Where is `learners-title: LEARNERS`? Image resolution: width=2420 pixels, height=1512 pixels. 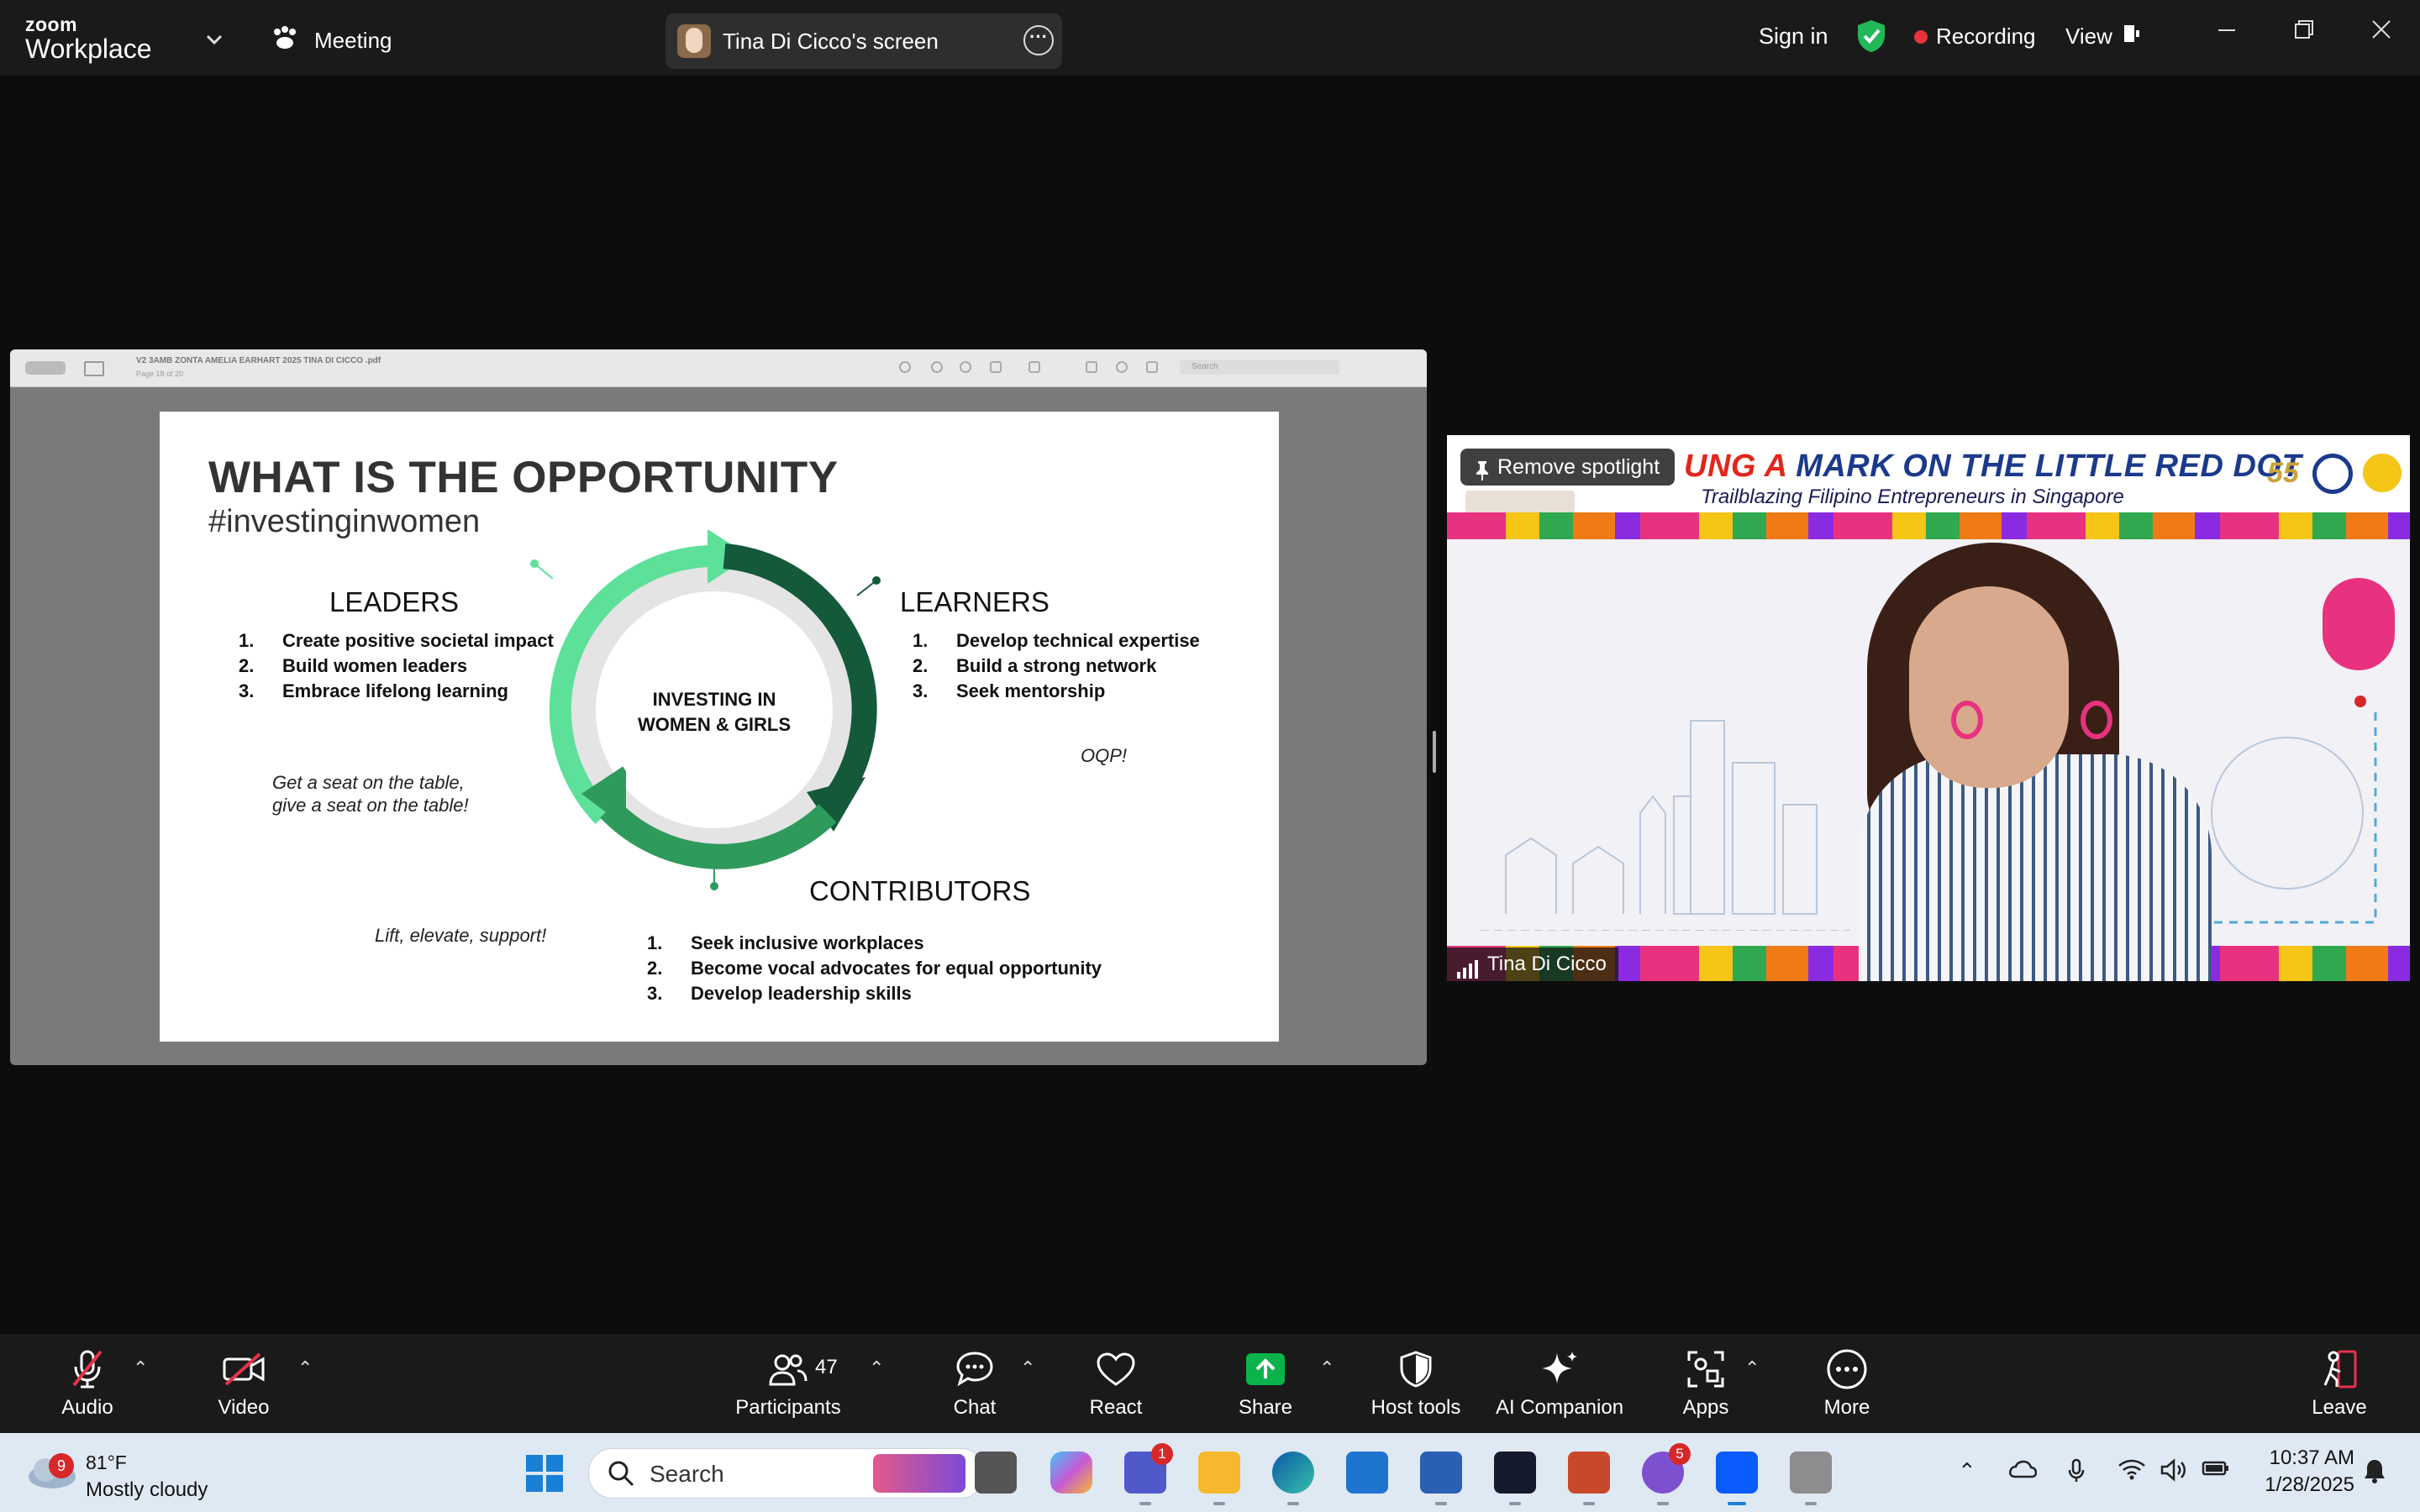
learners-title: LEARNERS is located at coordinates (975, 601).